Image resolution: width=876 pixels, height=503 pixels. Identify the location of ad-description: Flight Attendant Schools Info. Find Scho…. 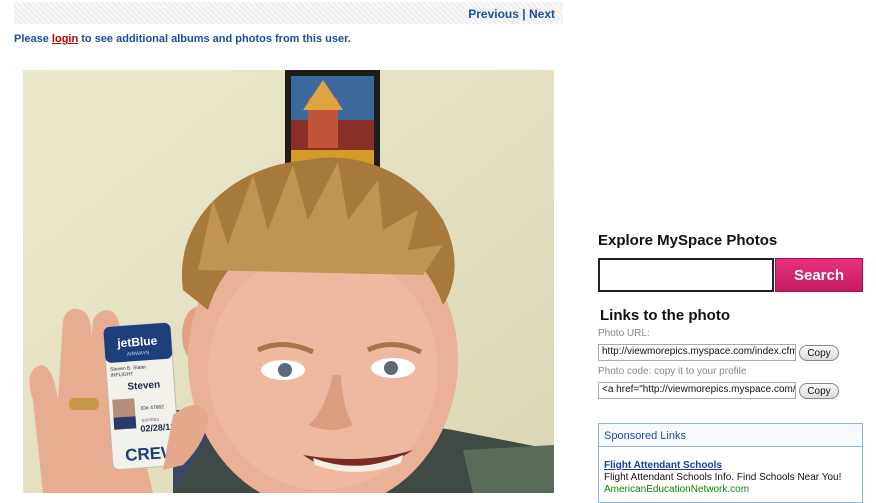
(723, 477).